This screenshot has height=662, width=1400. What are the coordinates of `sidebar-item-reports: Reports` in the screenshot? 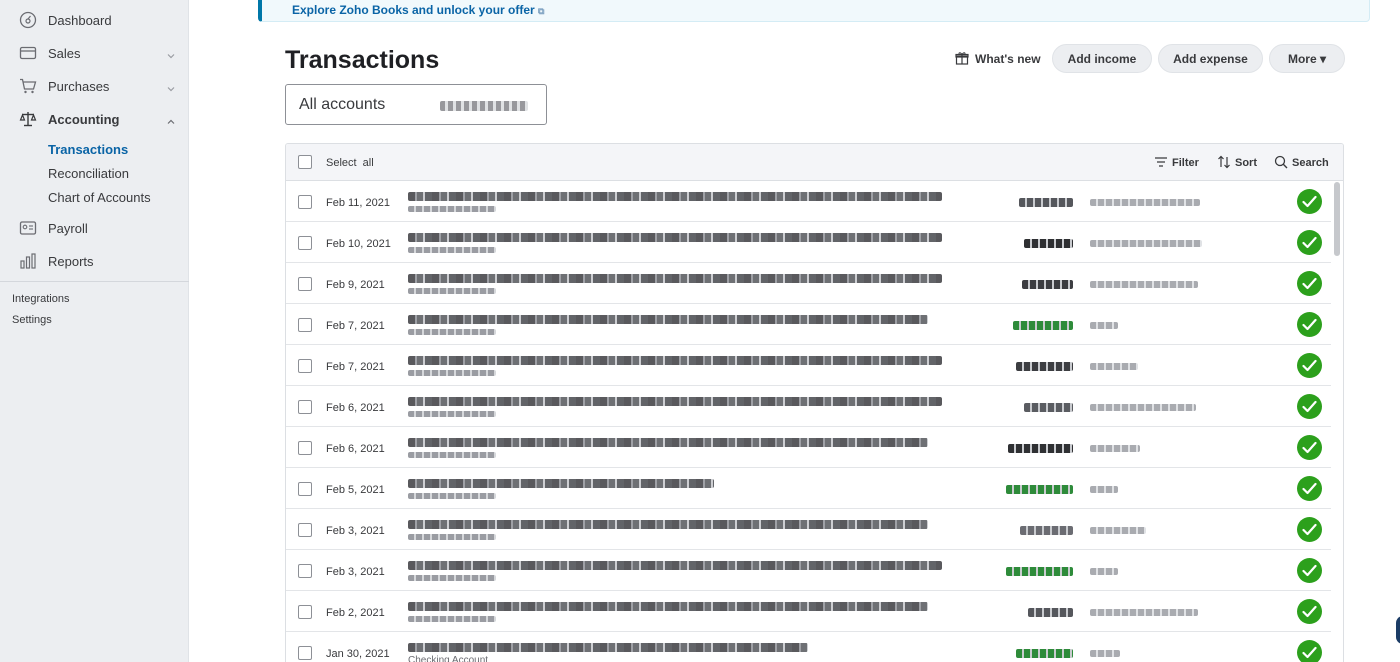 It's located at (94, 261).